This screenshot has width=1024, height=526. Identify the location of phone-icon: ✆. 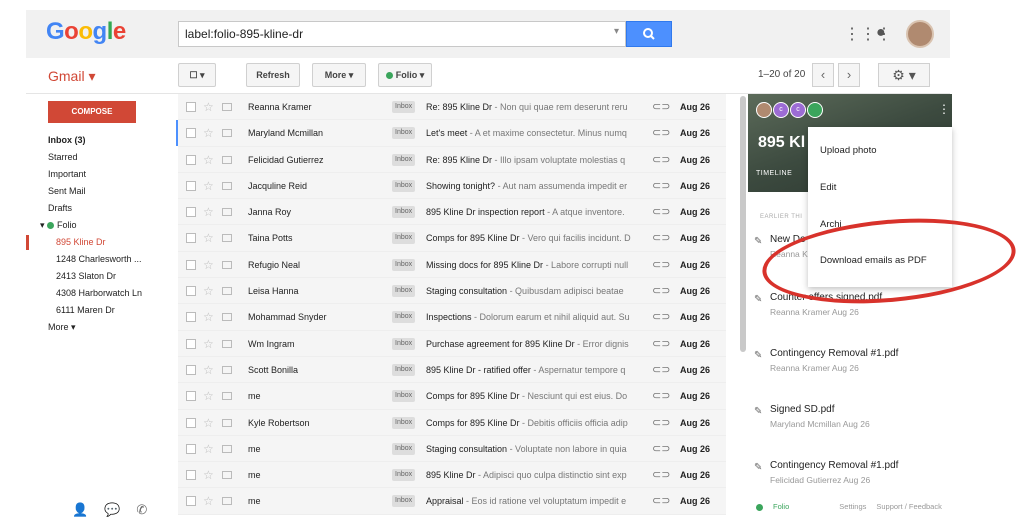
(141, 510).